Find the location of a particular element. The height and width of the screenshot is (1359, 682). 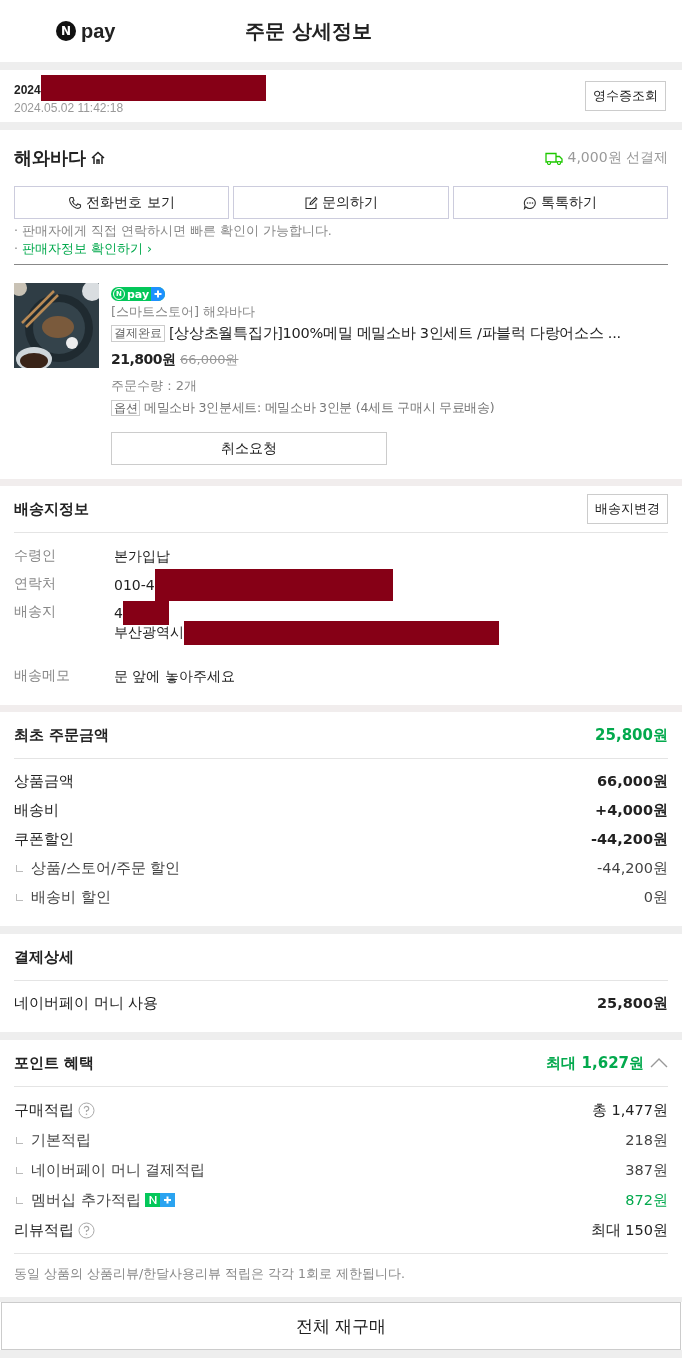

contact-button: 문의하기 is located at coordinates (341, 202).